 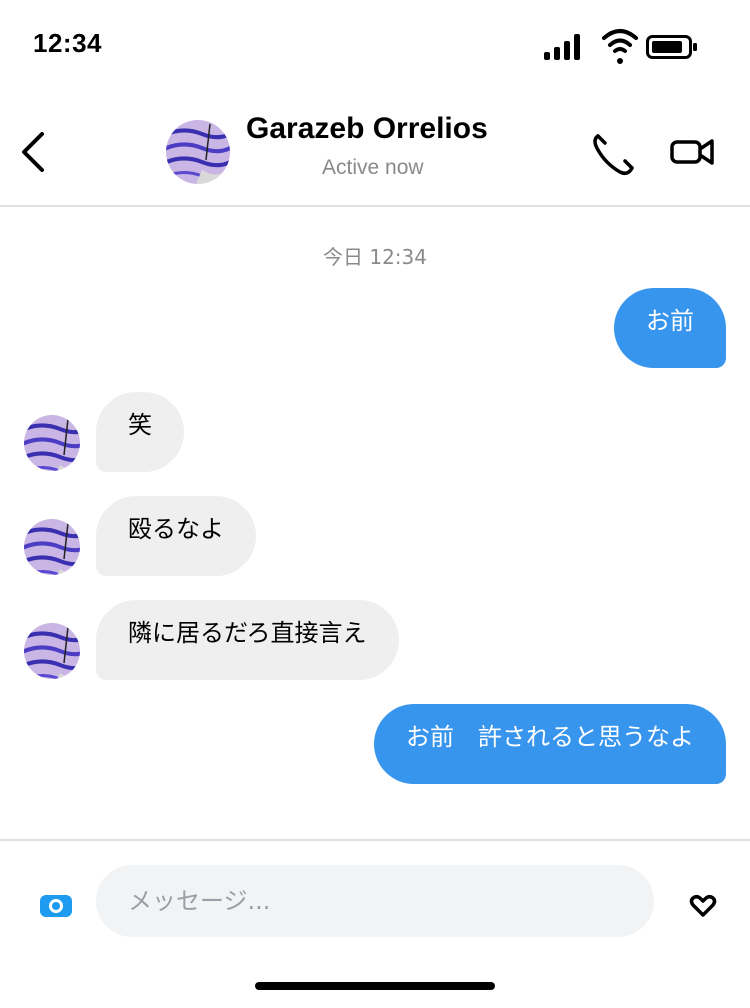 What do you see at coordinates (620, 46) in the screenshot?
I see `wifi-icon` at bounding box center [620, 46].